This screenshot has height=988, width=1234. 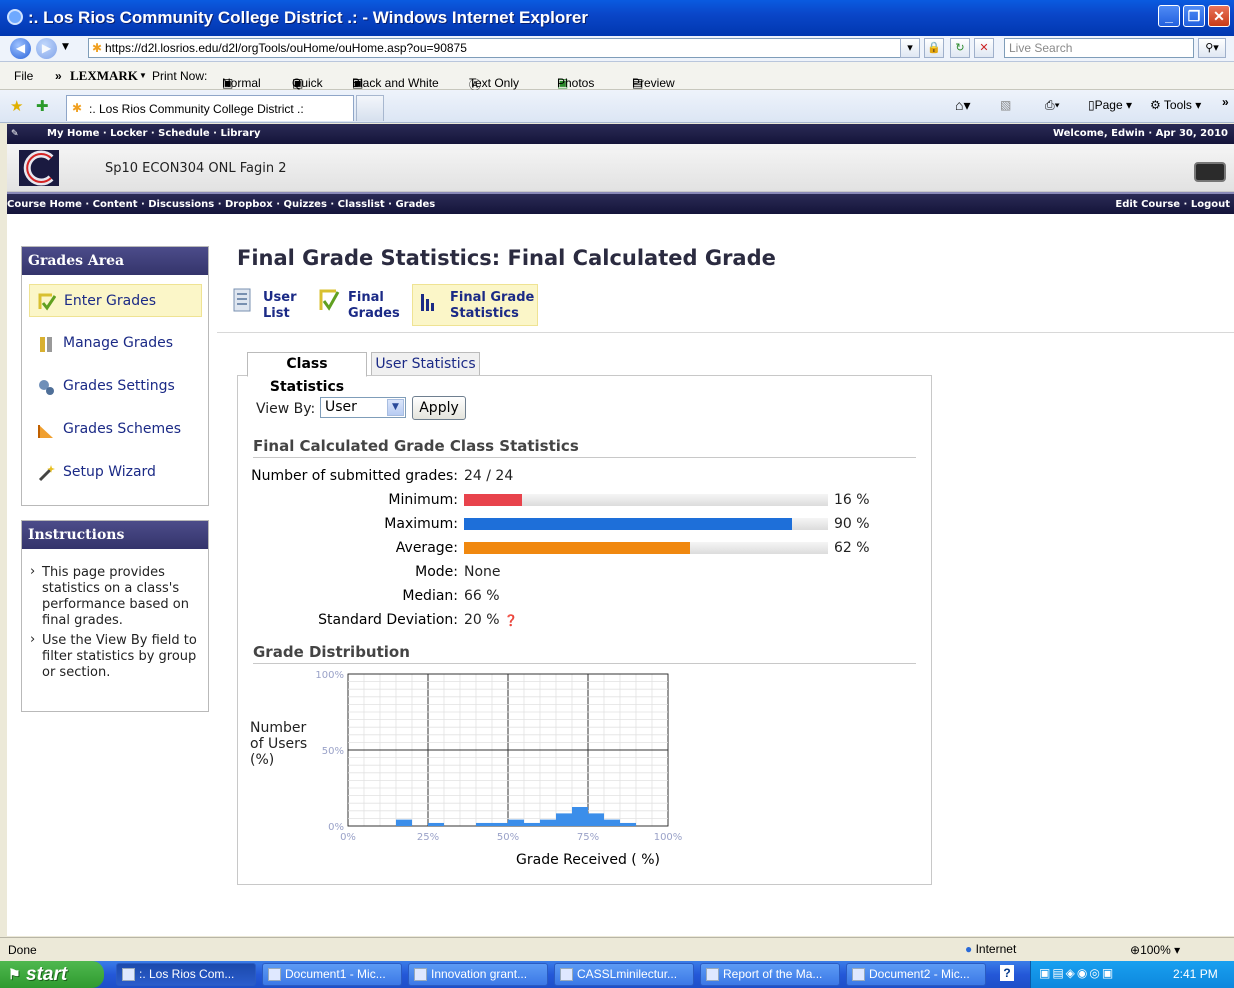 What do you see at coordinates (1225, 102) in the screenshot?
I see `toolbar-overflow-icon: »` at bounding box center [1225, 102].